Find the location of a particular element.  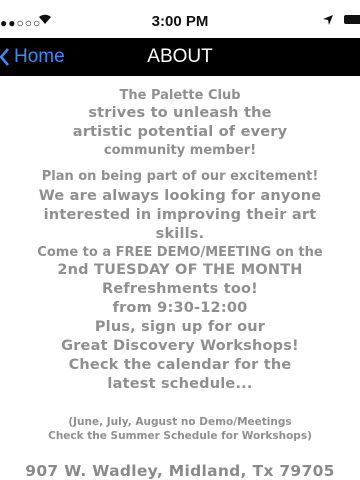

demo-line: Great Discovery Workshops! is located at coordinates (180, 346).